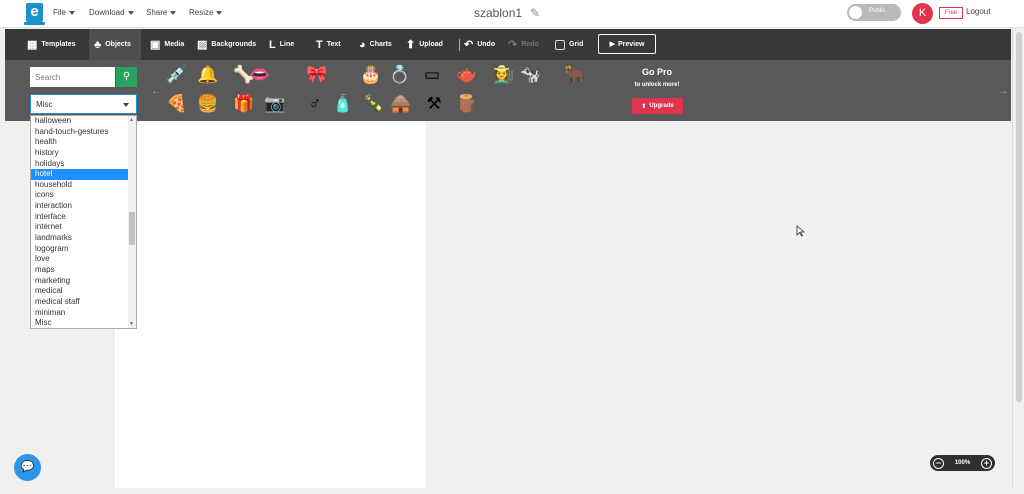  What do you see at coordinates (576, 44) in the screenshot?
I see `grid-label: Grid` at bounding box center [576, 44].